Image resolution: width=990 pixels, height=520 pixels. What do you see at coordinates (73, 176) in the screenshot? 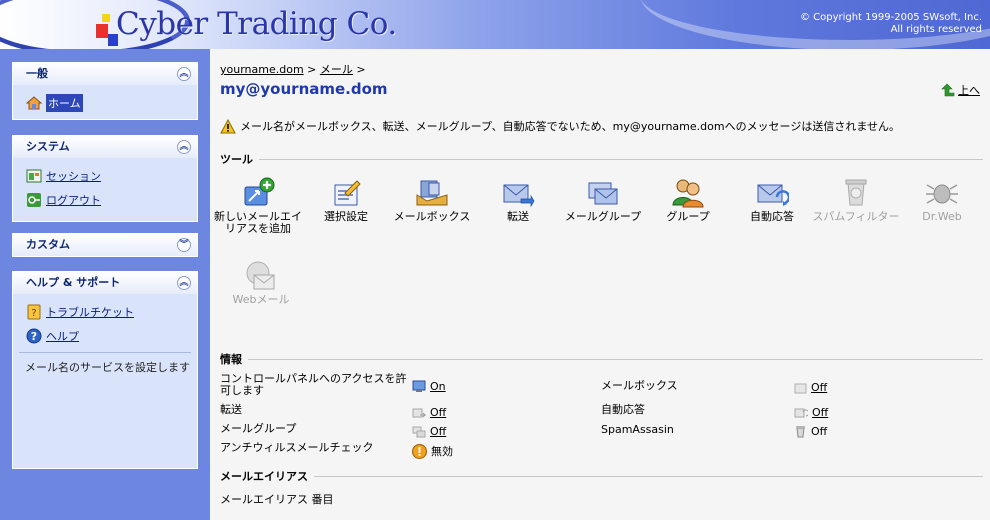
I see `sidebar-item-session-label: セッション` at bounding box center [73, 176].